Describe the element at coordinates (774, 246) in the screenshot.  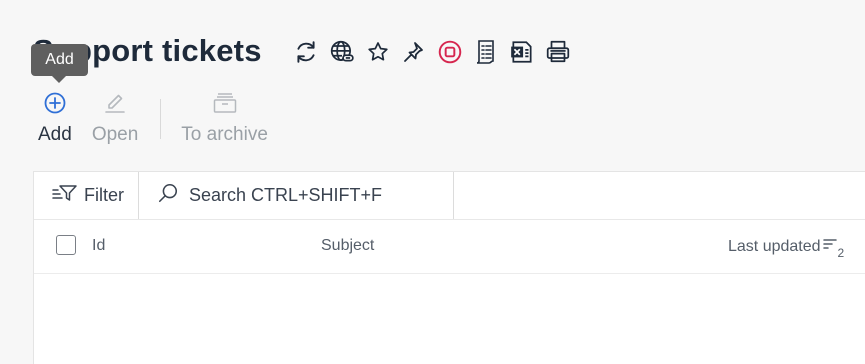
I see `last-updated-label: Last updated` at that location.